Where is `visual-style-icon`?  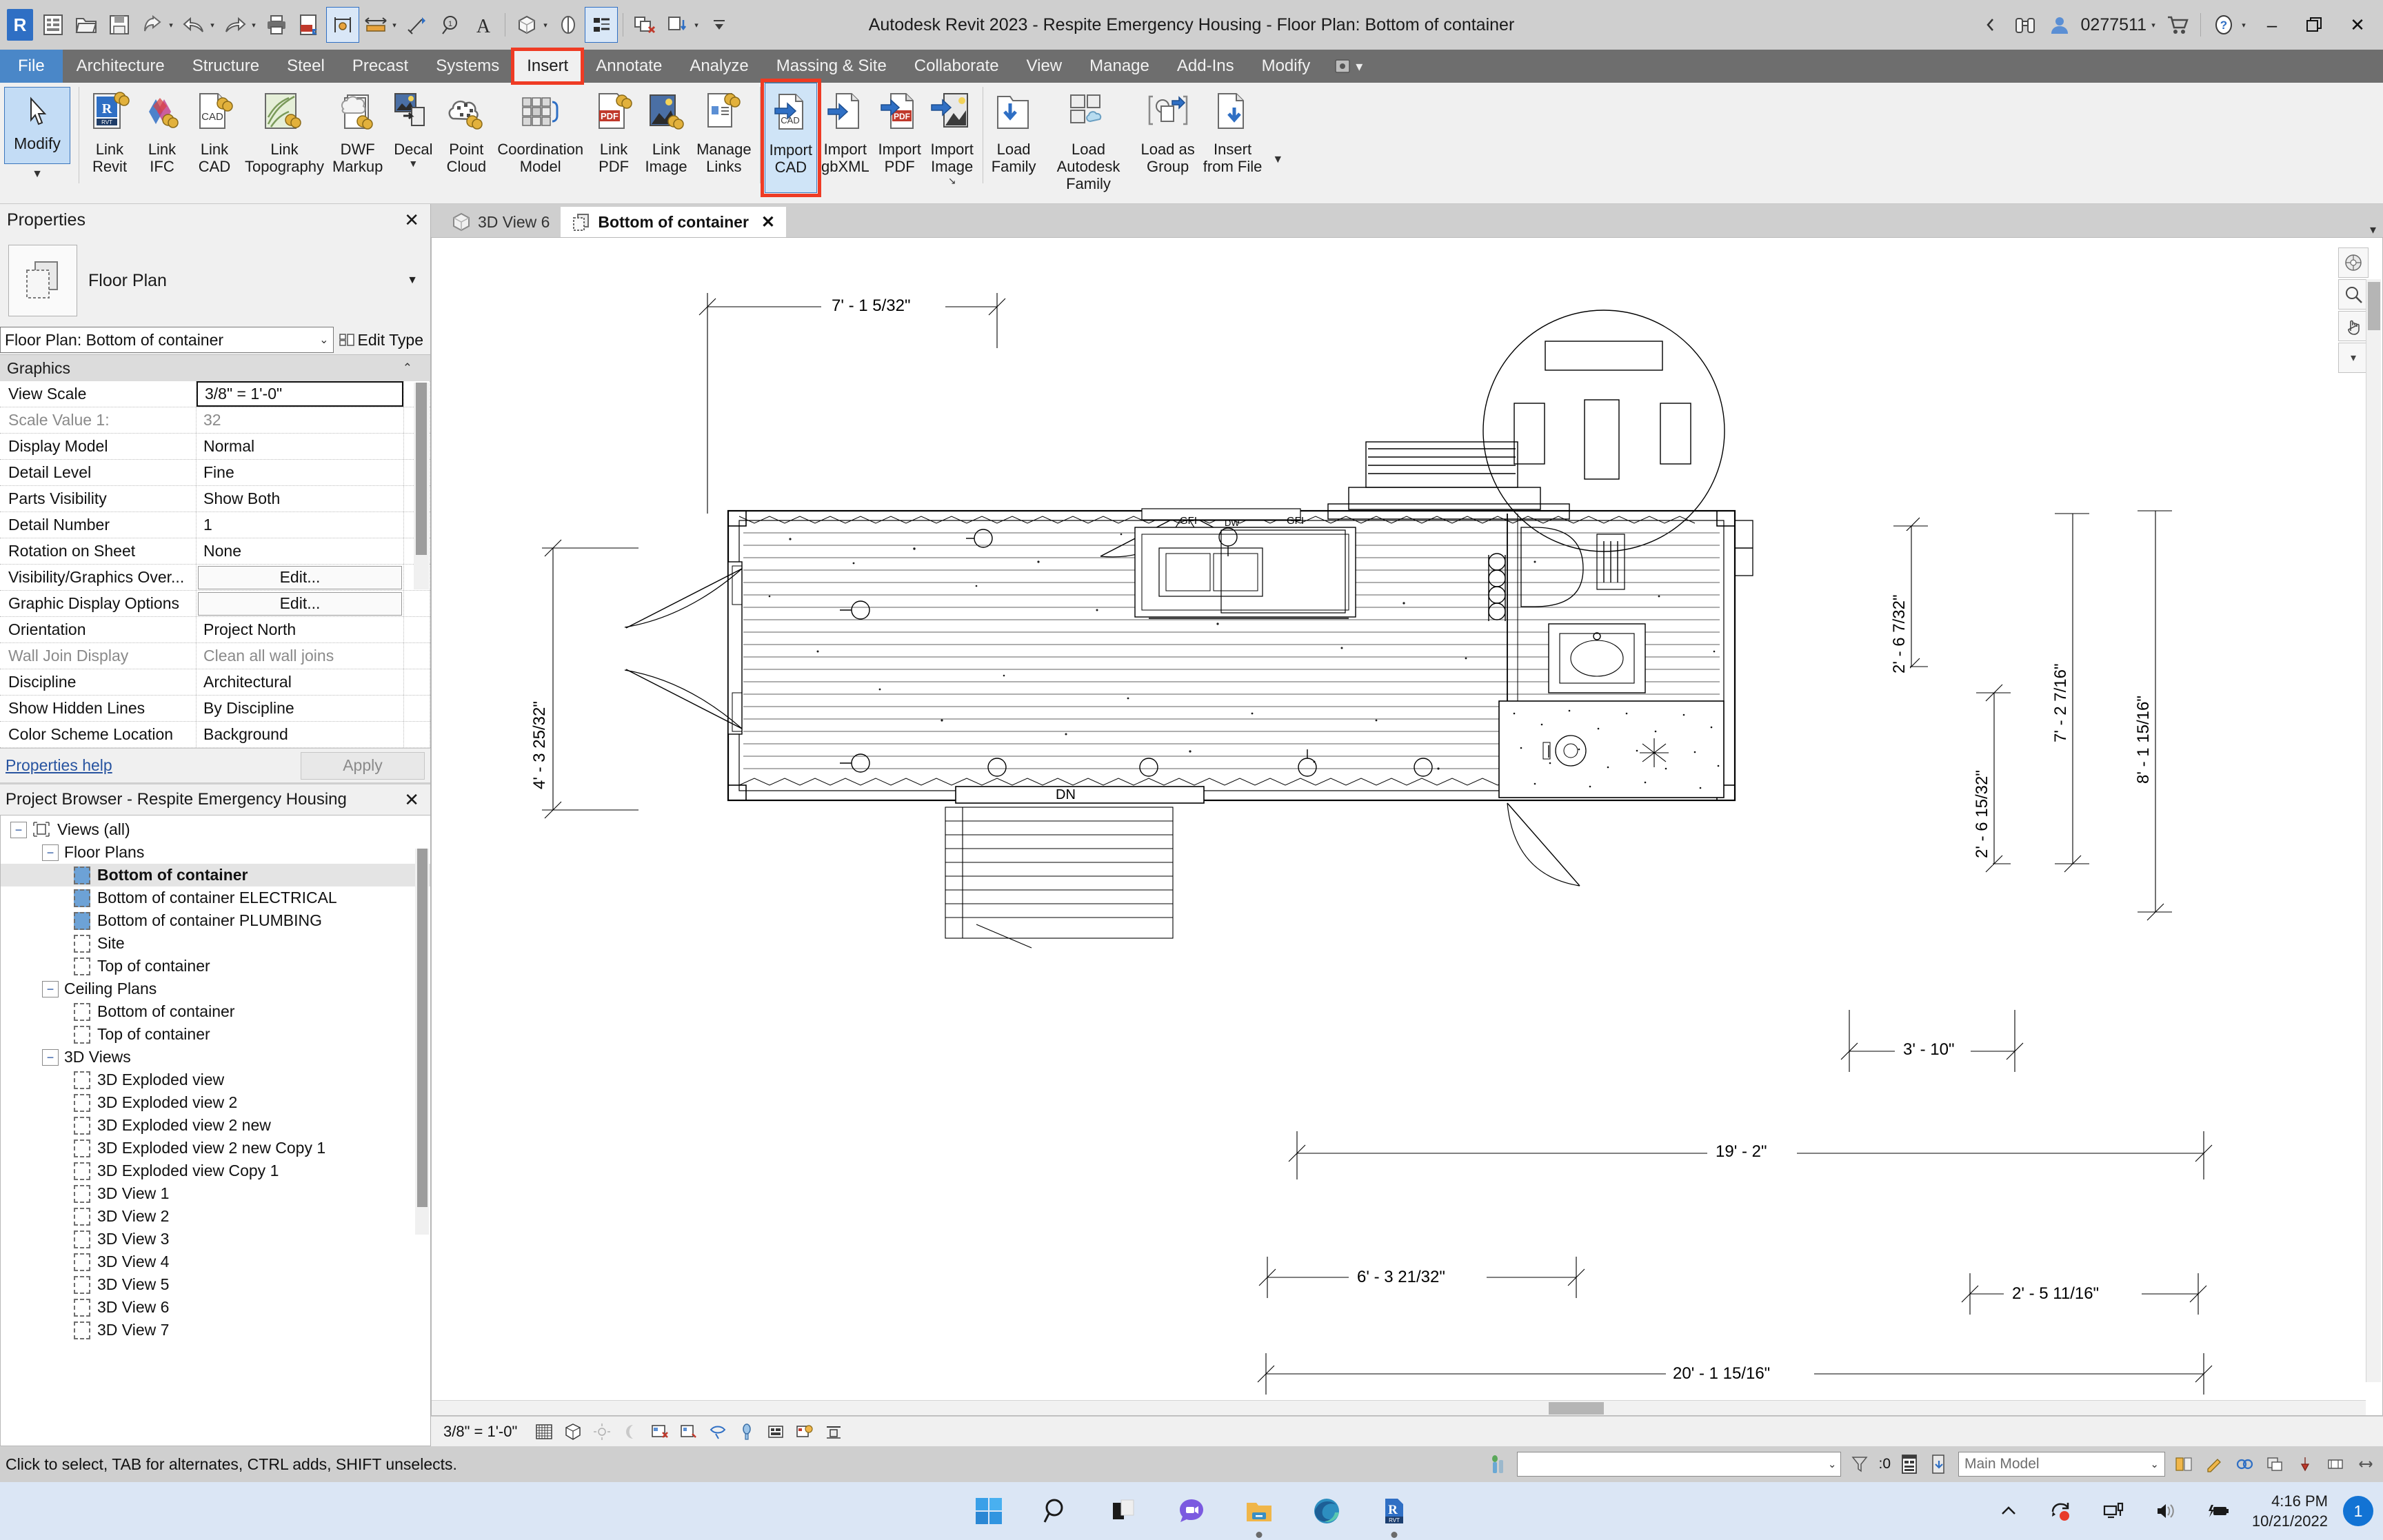 visual-style-icon is located at coordinates (573, 1432).